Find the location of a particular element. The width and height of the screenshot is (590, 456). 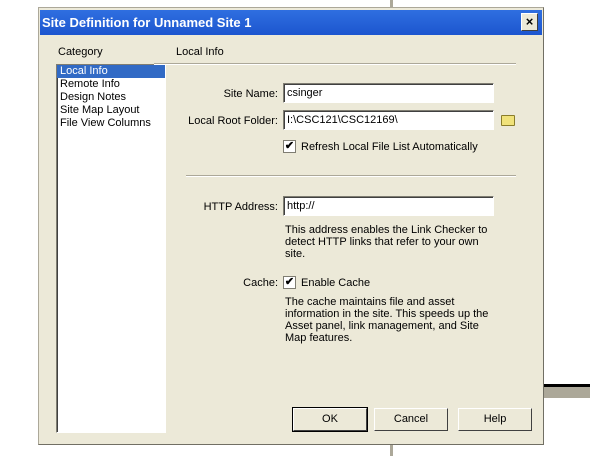

close-button: × is located at coordinates (529, 22).